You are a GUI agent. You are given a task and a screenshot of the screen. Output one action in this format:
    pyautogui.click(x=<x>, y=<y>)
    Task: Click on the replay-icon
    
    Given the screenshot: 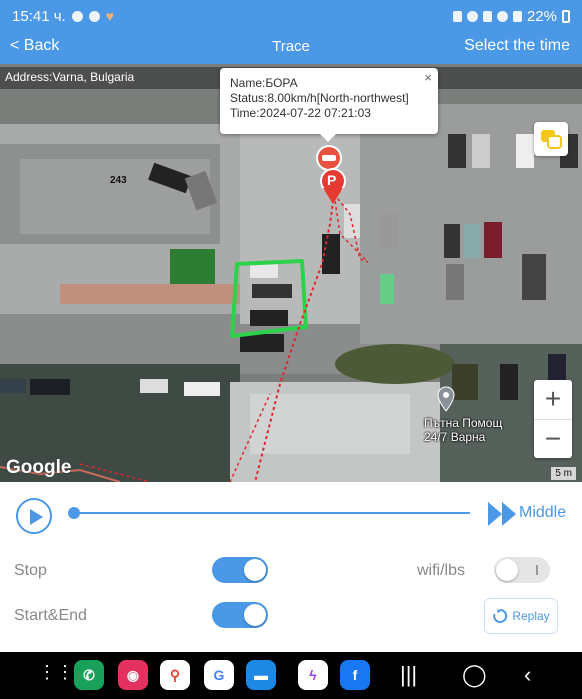 What is the action you would take?
    pyautogui.click(x=500, y=615)
    